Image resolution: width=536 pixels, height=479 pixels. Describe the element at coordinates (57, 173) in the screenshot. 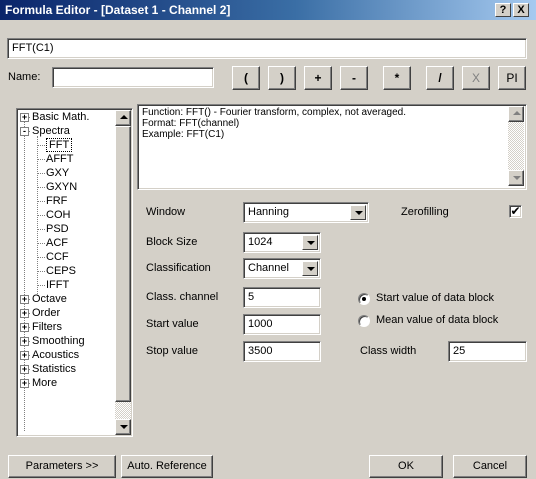

I see `tree-item-gxy: GXY` at that location.